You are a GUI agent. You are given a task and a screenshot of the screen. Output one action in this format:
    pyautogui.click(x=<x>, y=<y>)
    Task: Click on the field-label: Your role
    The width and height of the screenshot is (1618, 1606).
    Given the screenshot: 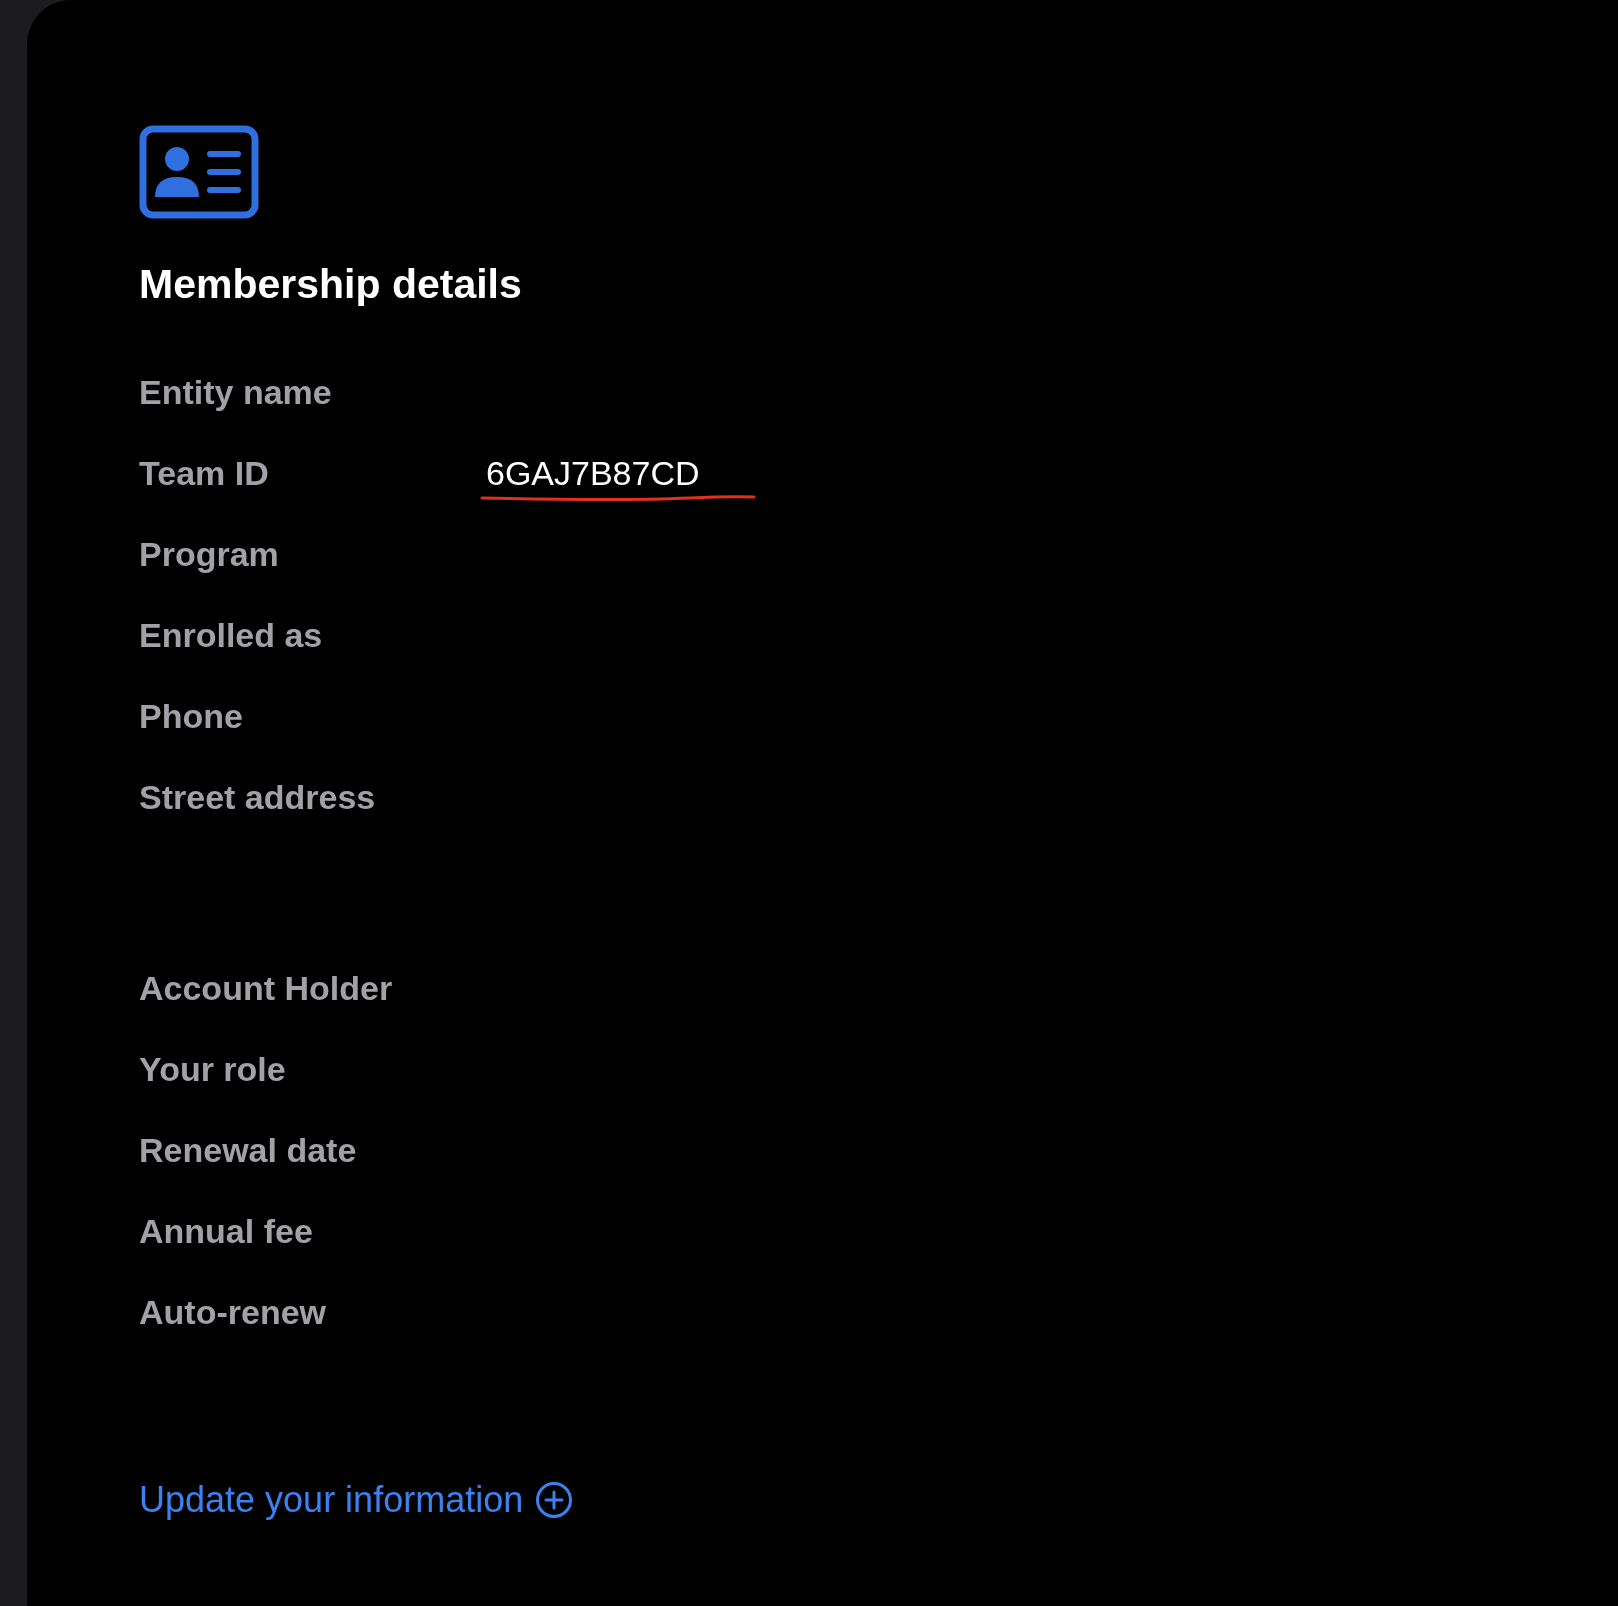 What is the action you would take?
    pyautogui.click(x=213, y=1069)
    